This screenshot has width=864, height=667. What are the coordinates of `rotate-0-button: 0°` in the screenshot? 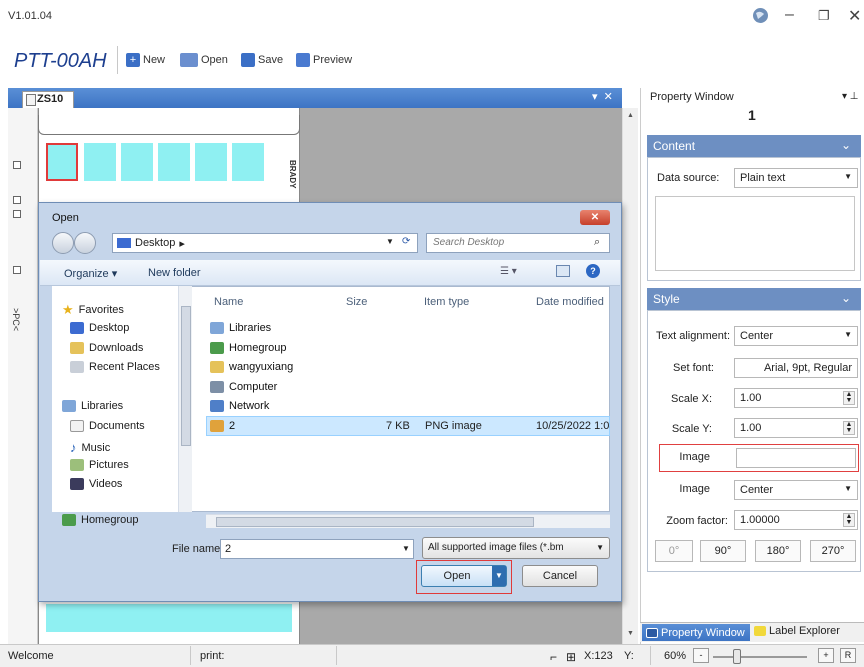 It's located at (674, 551).